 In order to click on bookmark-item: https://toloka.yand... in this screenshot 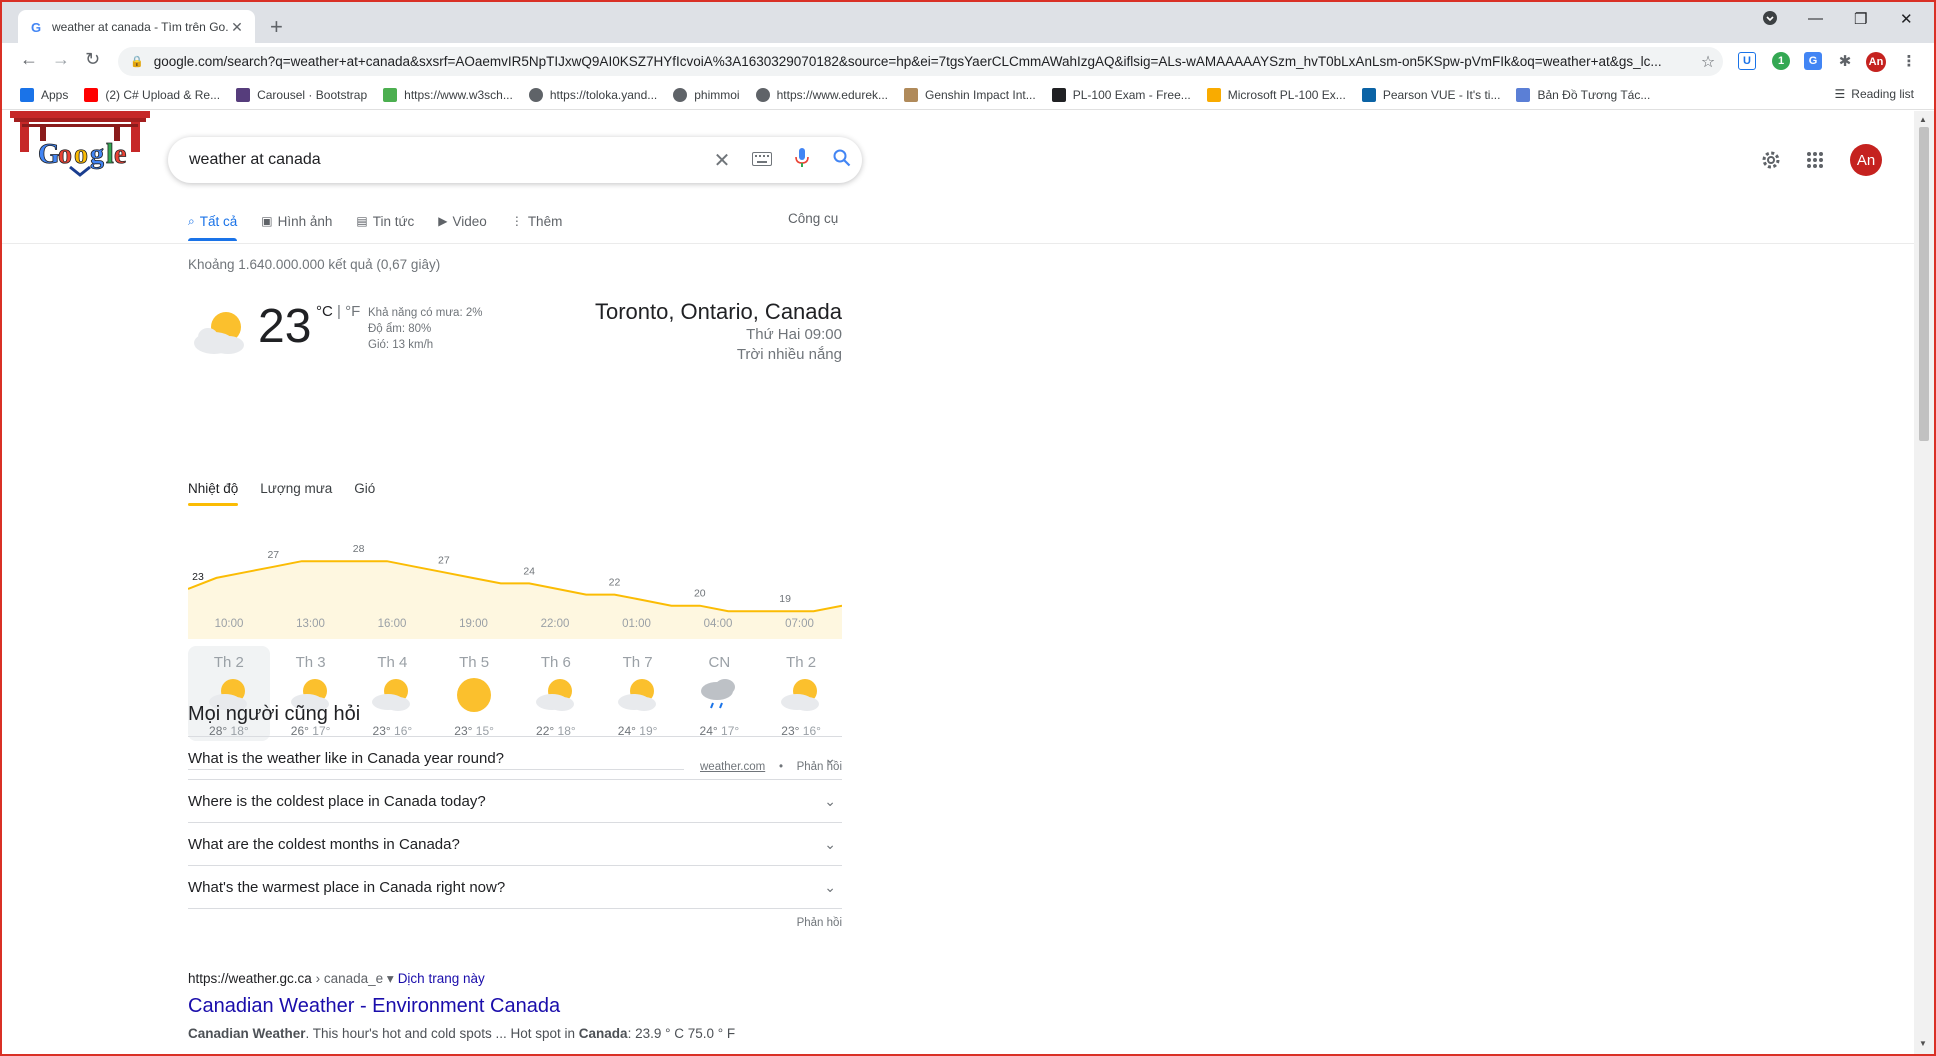, I will do `click(592, 94)`.